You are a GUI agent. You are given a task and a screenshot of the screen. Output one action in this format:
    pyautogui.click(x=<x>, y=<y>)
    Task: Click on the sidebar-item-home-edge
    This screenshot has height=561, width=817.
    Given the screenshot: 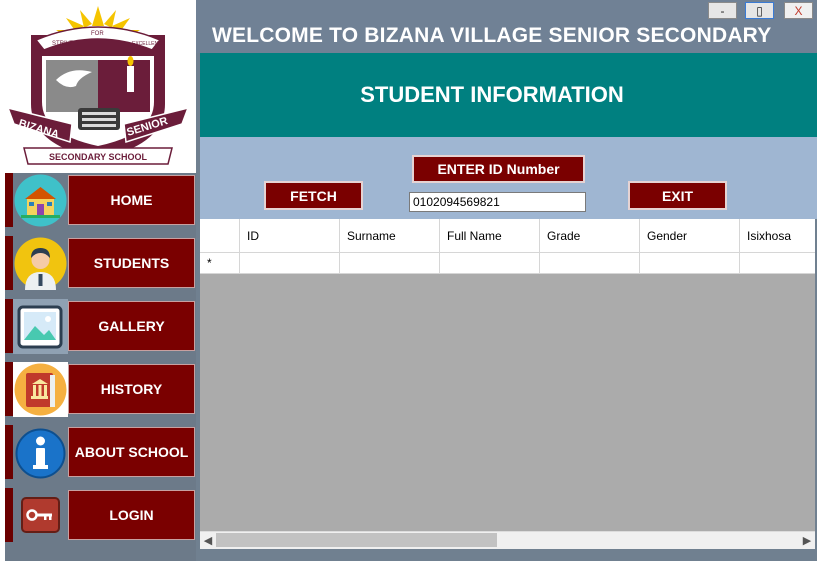 What is the action you would take?
    pyautogui.click(x=9, y=200)
    